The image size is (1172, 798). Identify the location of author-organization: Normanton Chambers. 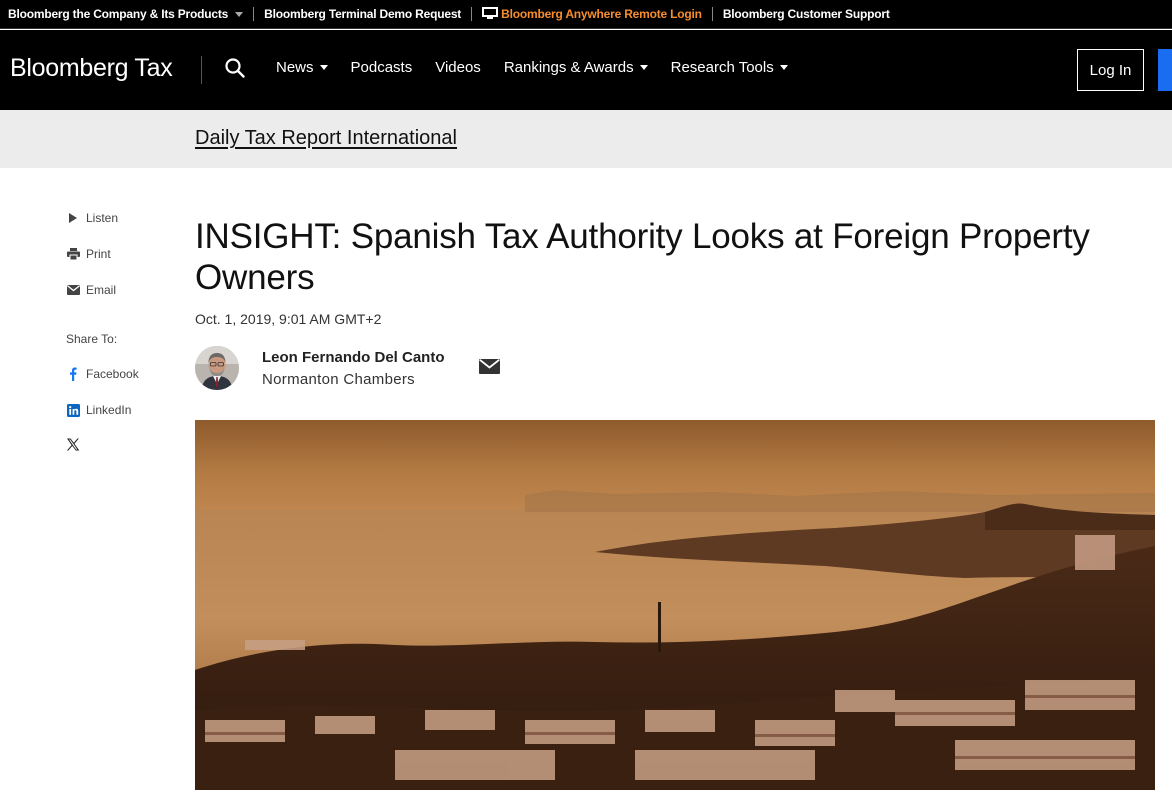
(338, 379).